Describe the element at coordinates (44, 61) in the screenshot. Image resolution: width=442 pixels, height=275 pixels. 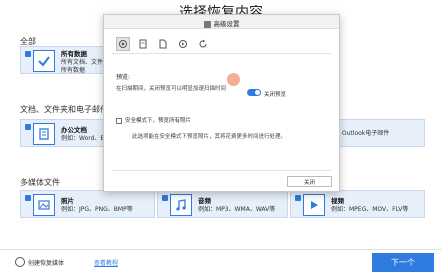
I see `checkmark-icon` at that location.